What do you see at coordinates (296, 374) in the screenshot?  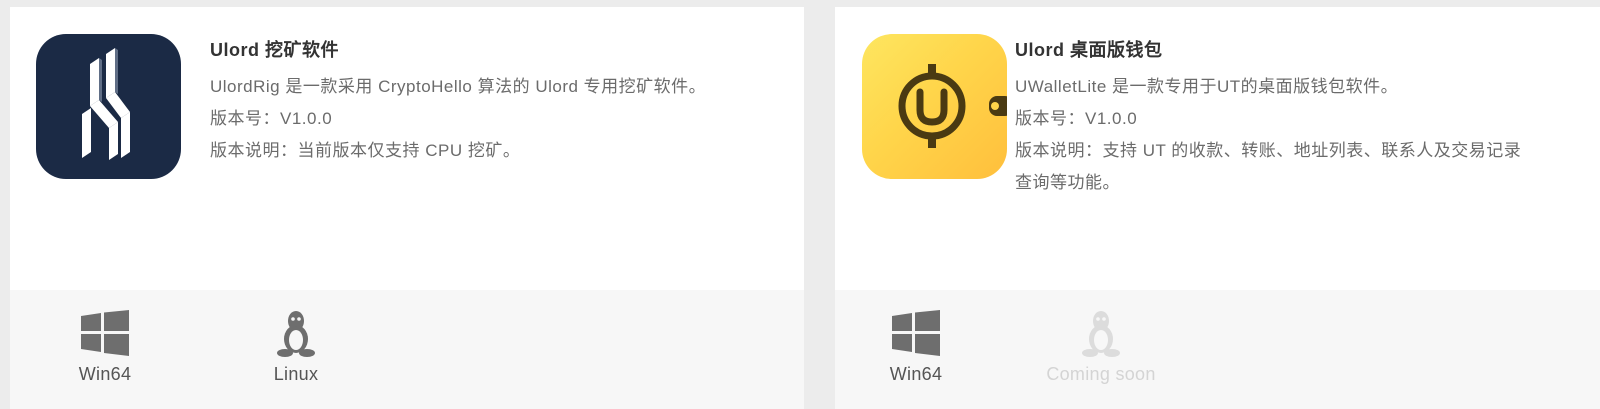 I see `platform-label: Linux` at bounding box center [296, 374].